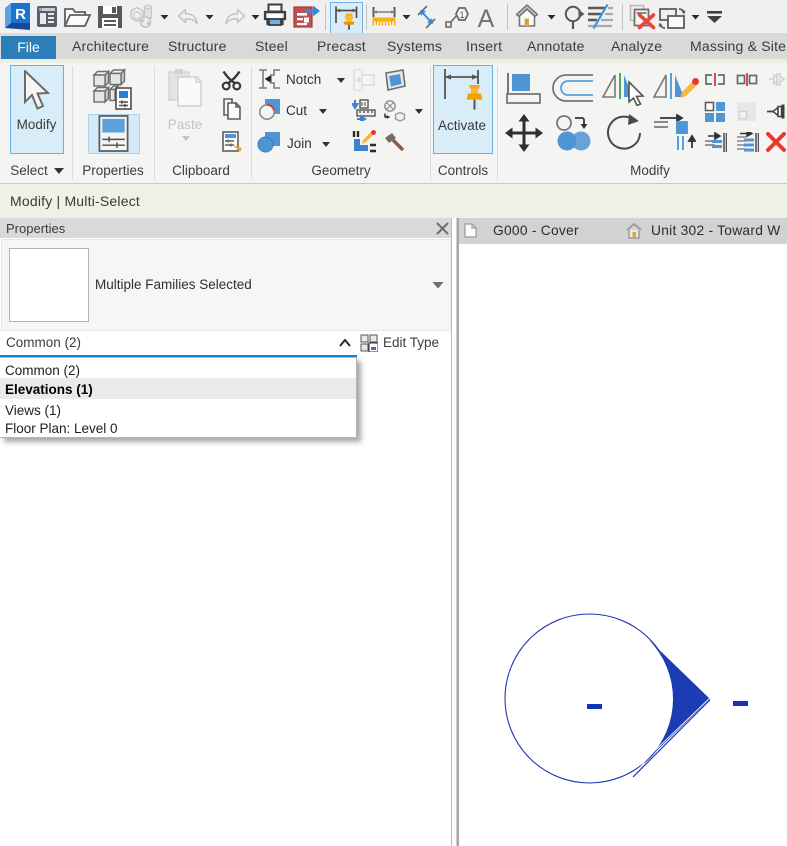  What do you see at coordinates (20, 14) in the screenshot?
I see `svg-text: R` at bounding box center [20, 14].